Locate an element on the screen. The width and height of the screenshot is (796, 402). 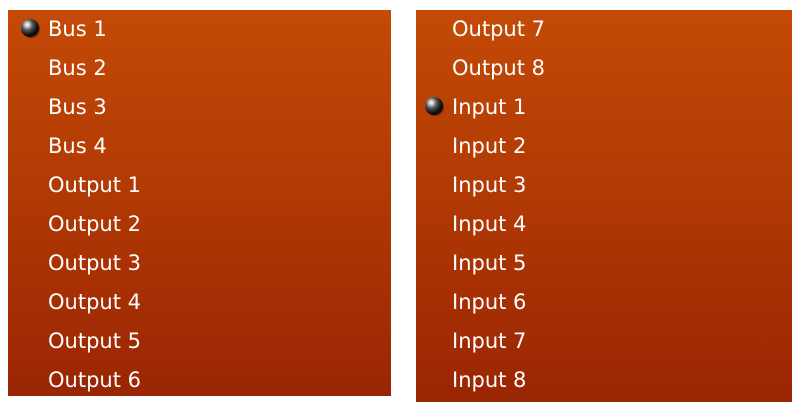
menu-item-label: Bus 2 is located at coordinates (77, 68).